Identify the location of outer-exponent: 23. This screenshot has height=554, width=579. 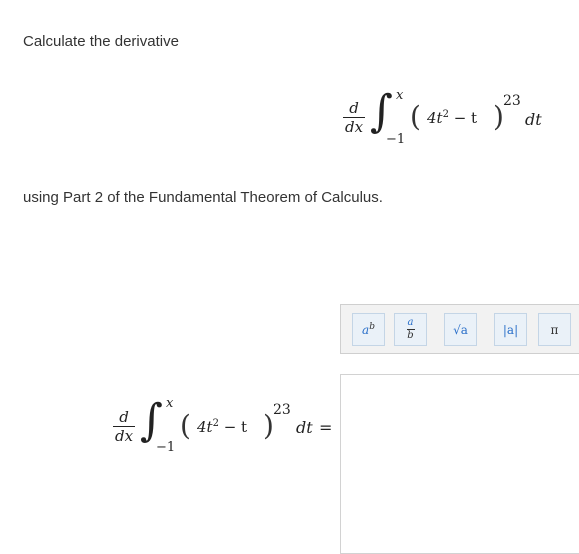
(512, 101).